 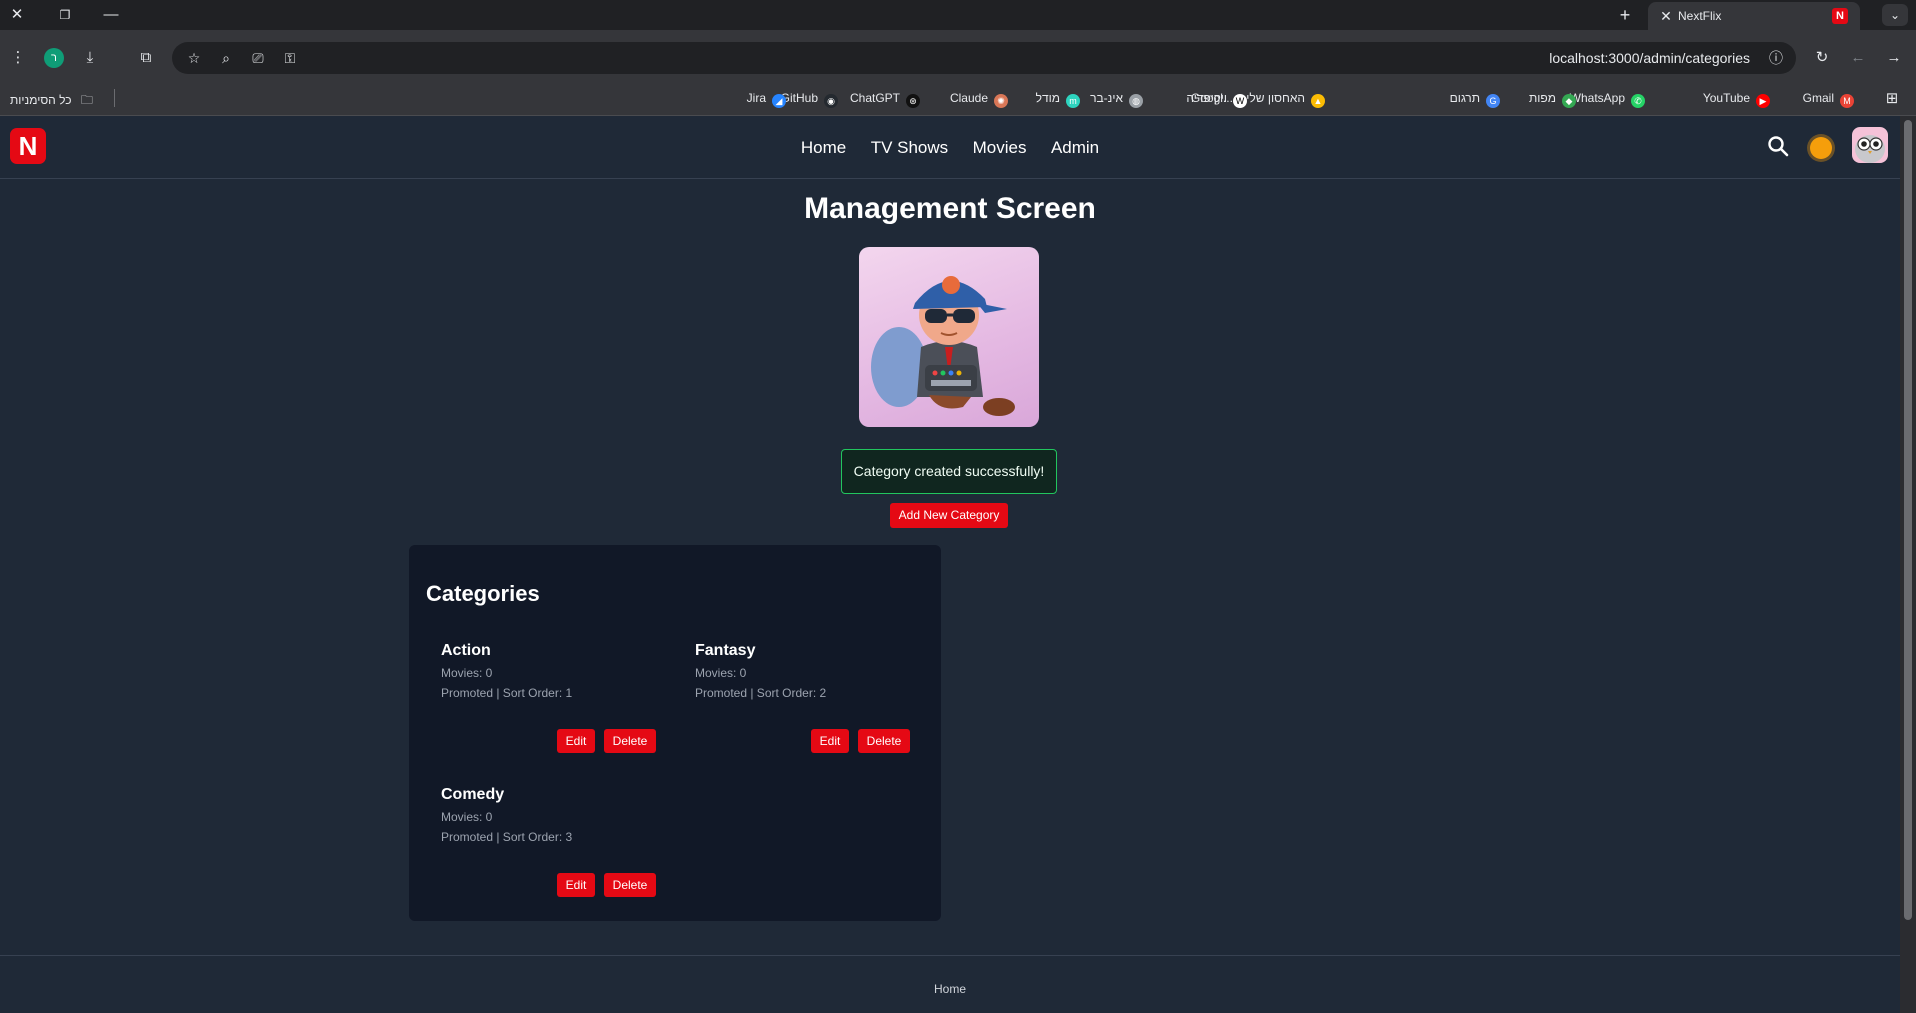 I want to click on bookmark-youtube: YouTube ▶, so click(x=1736, y=99).